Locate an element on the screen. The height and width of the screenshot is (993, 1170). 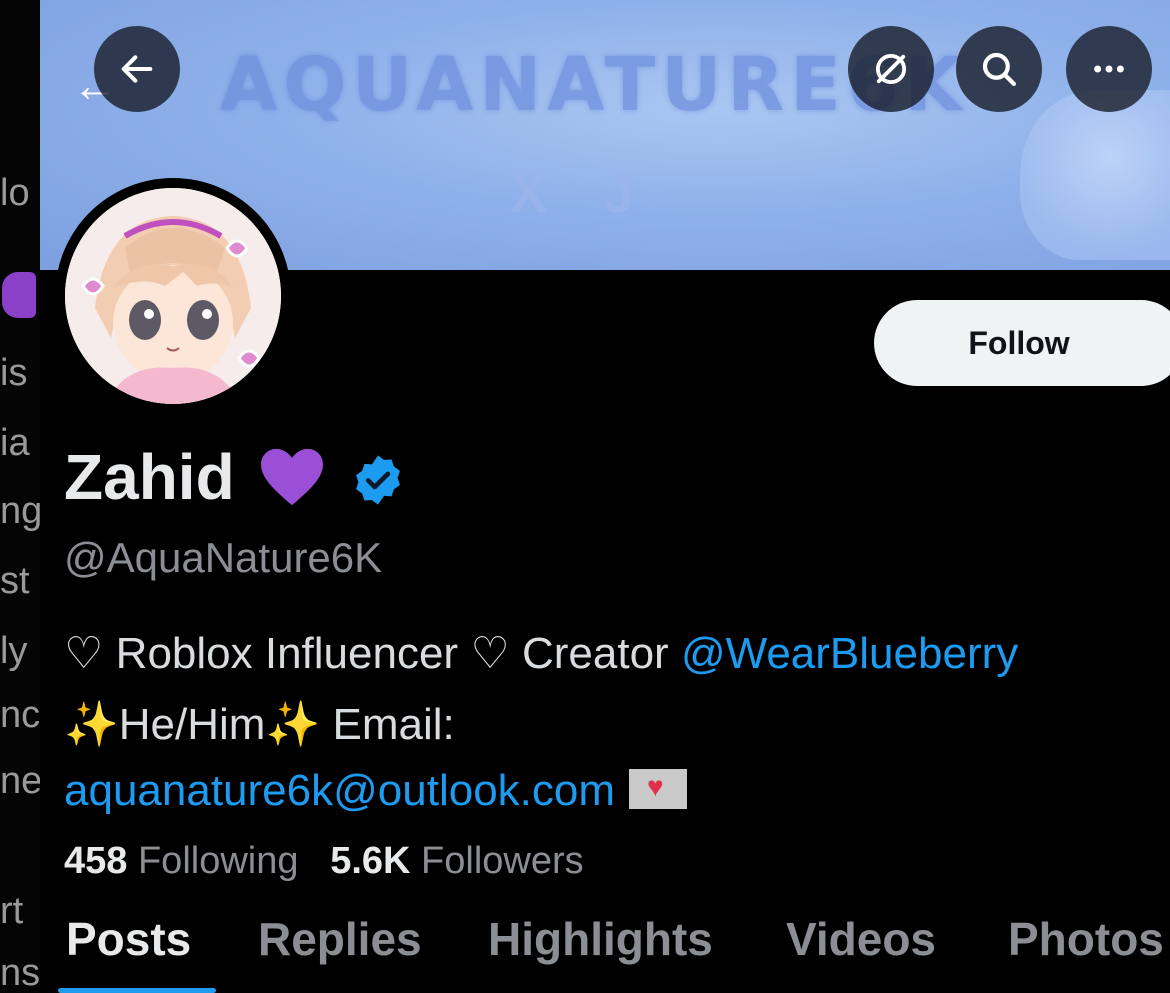
bio-line-3: aquanature6k@outlook.com is located at coordinates (376, 791).